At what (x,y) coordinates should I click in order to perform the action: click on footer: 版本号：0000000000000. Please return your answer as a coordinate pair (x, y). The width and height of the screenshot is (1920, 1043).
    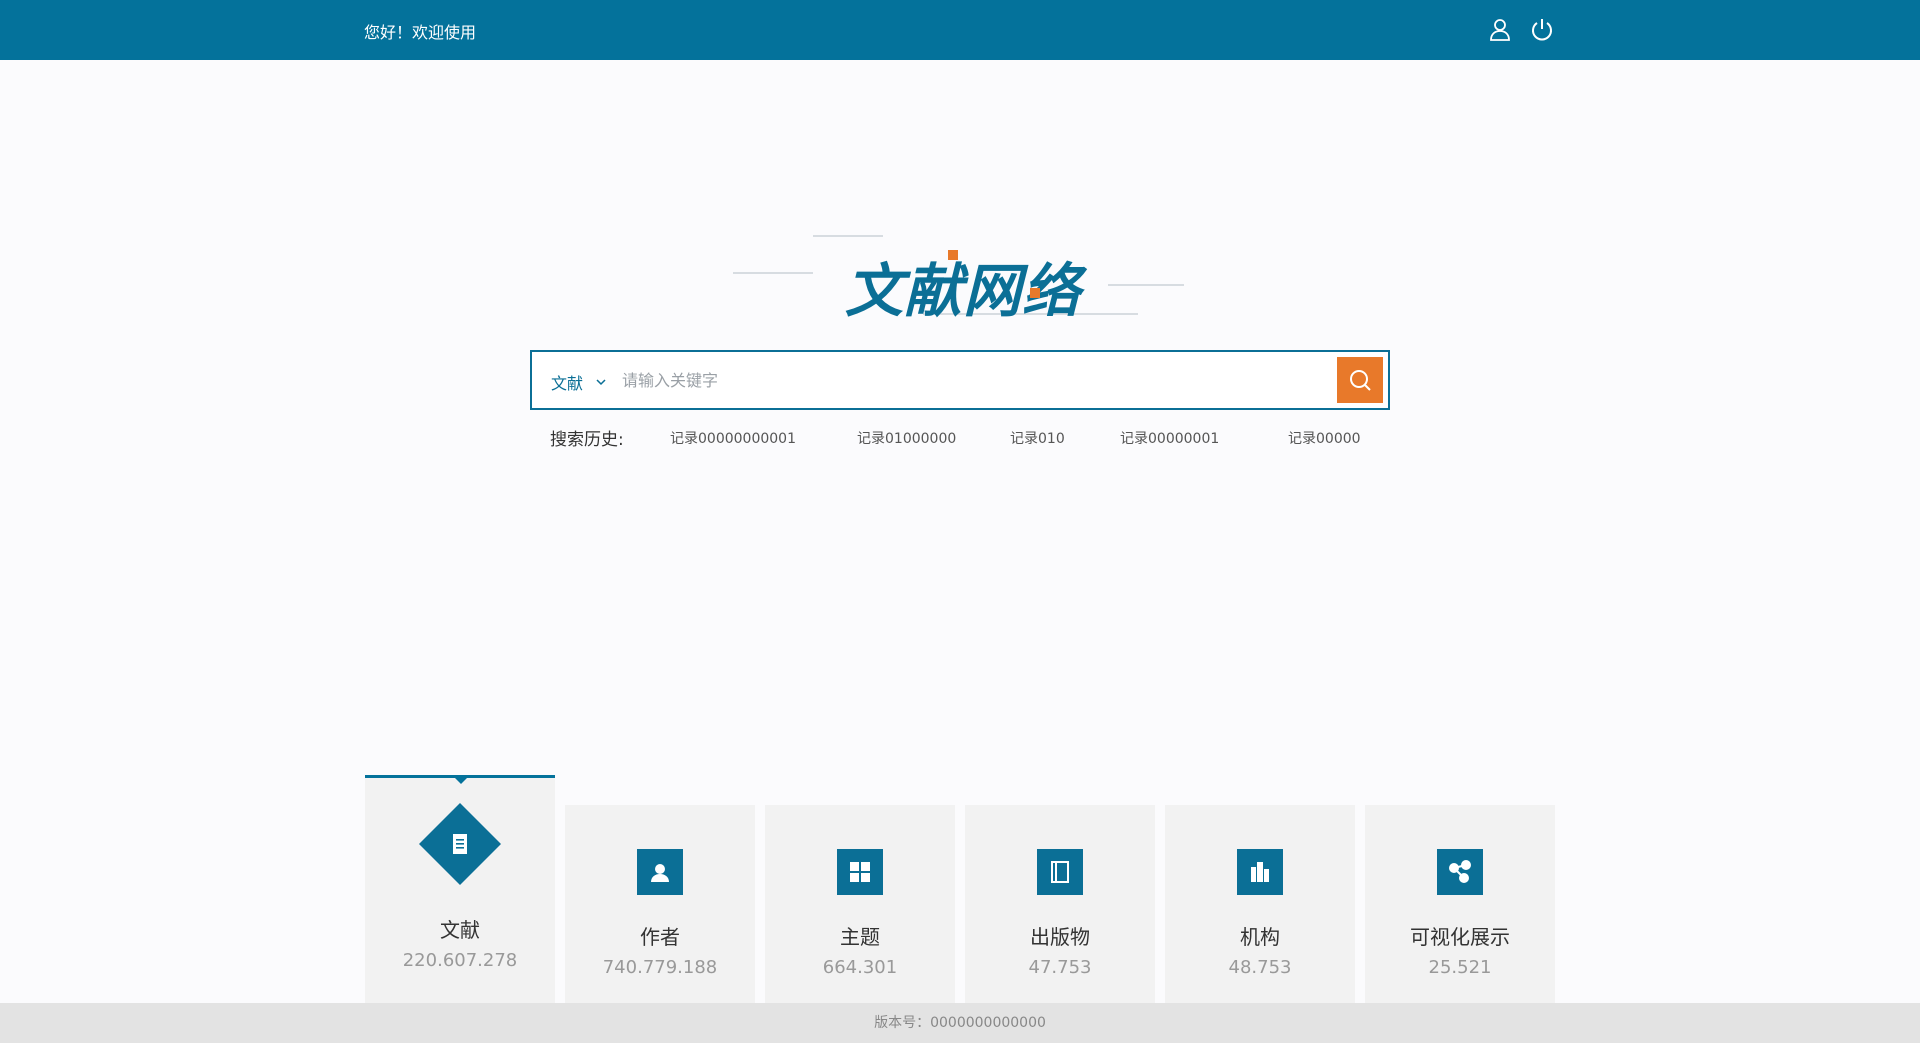
    Looking at the image, I should click on (960, 1023).